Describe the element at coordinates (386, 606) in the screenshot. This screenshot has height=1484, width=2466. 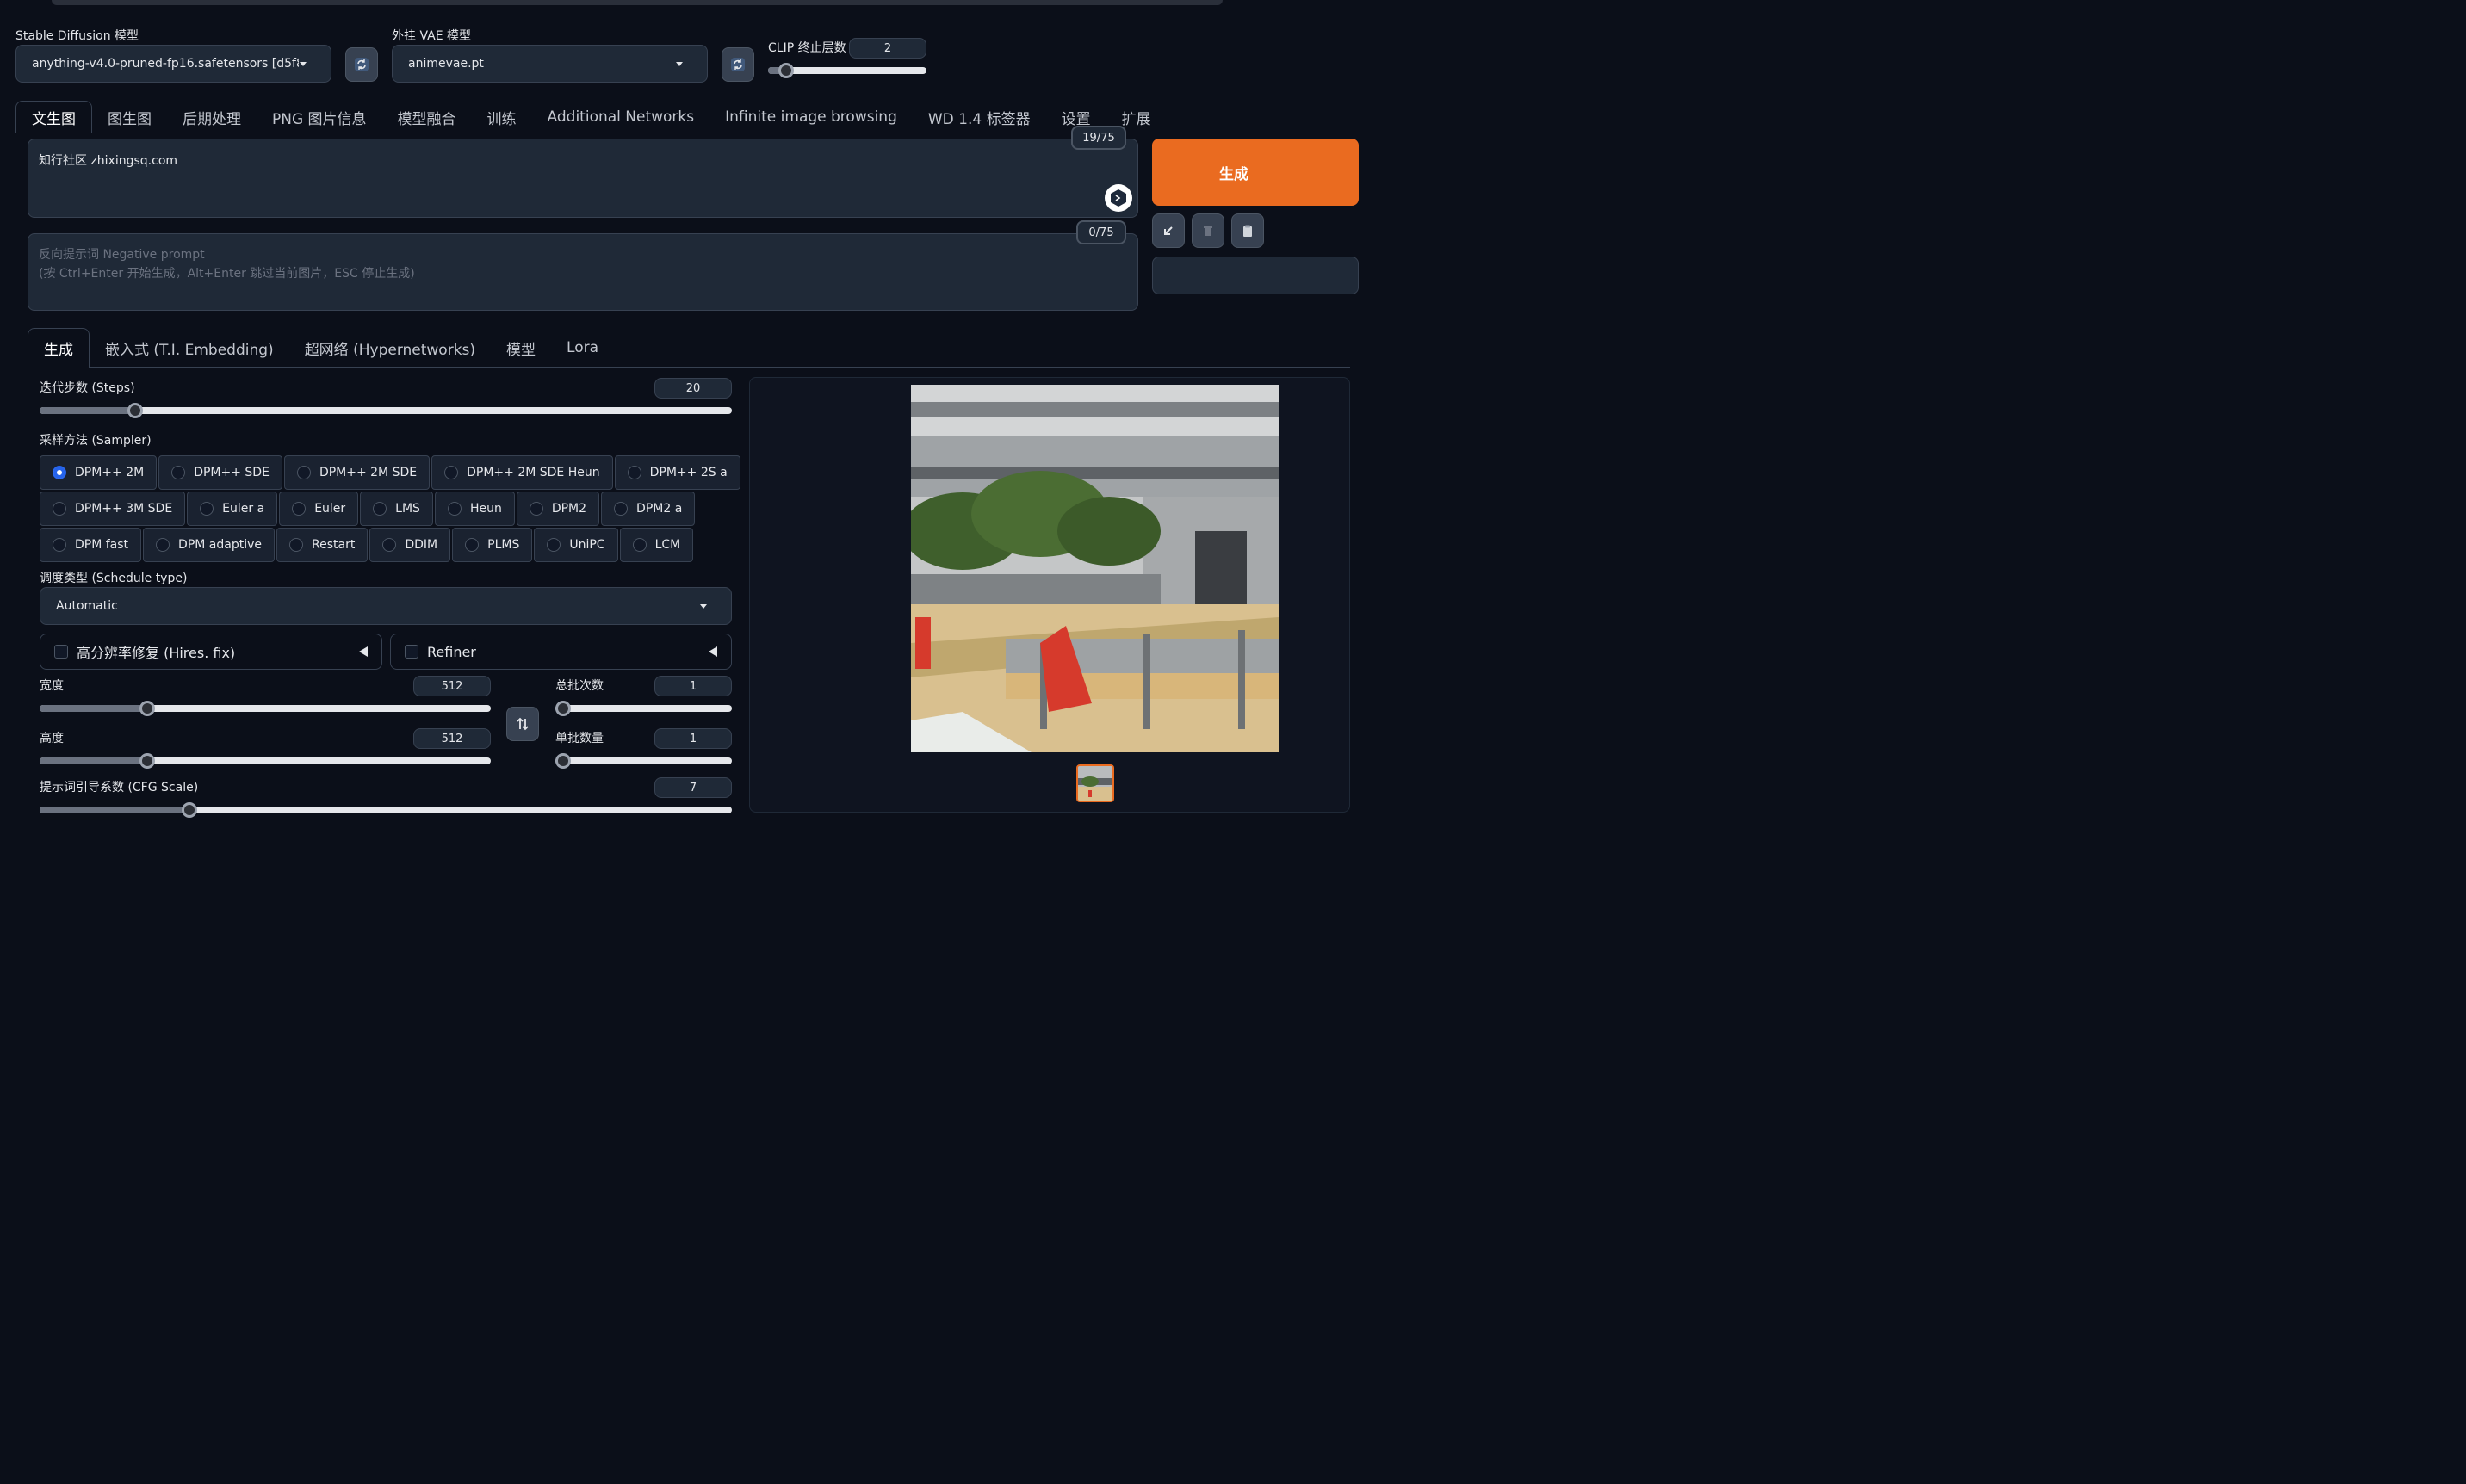
I see `schedule-type-select: Automatic` at that location.